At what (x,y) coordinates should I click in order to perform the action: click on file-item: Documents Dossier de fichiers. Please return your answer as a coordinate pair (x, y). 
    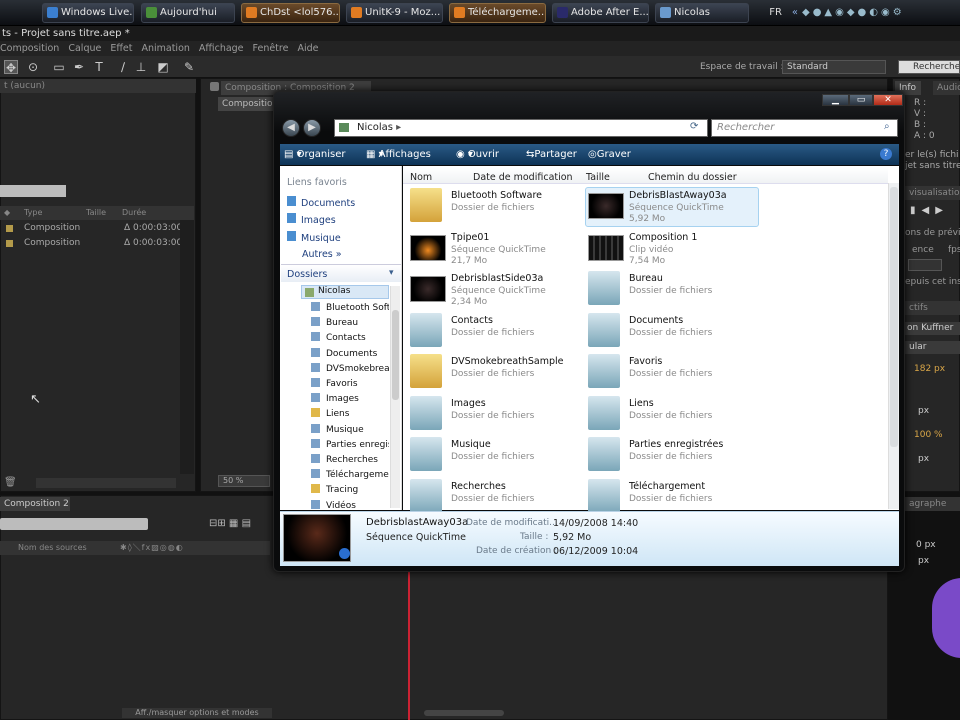
    Looking at the image, I should click on (673, 331).